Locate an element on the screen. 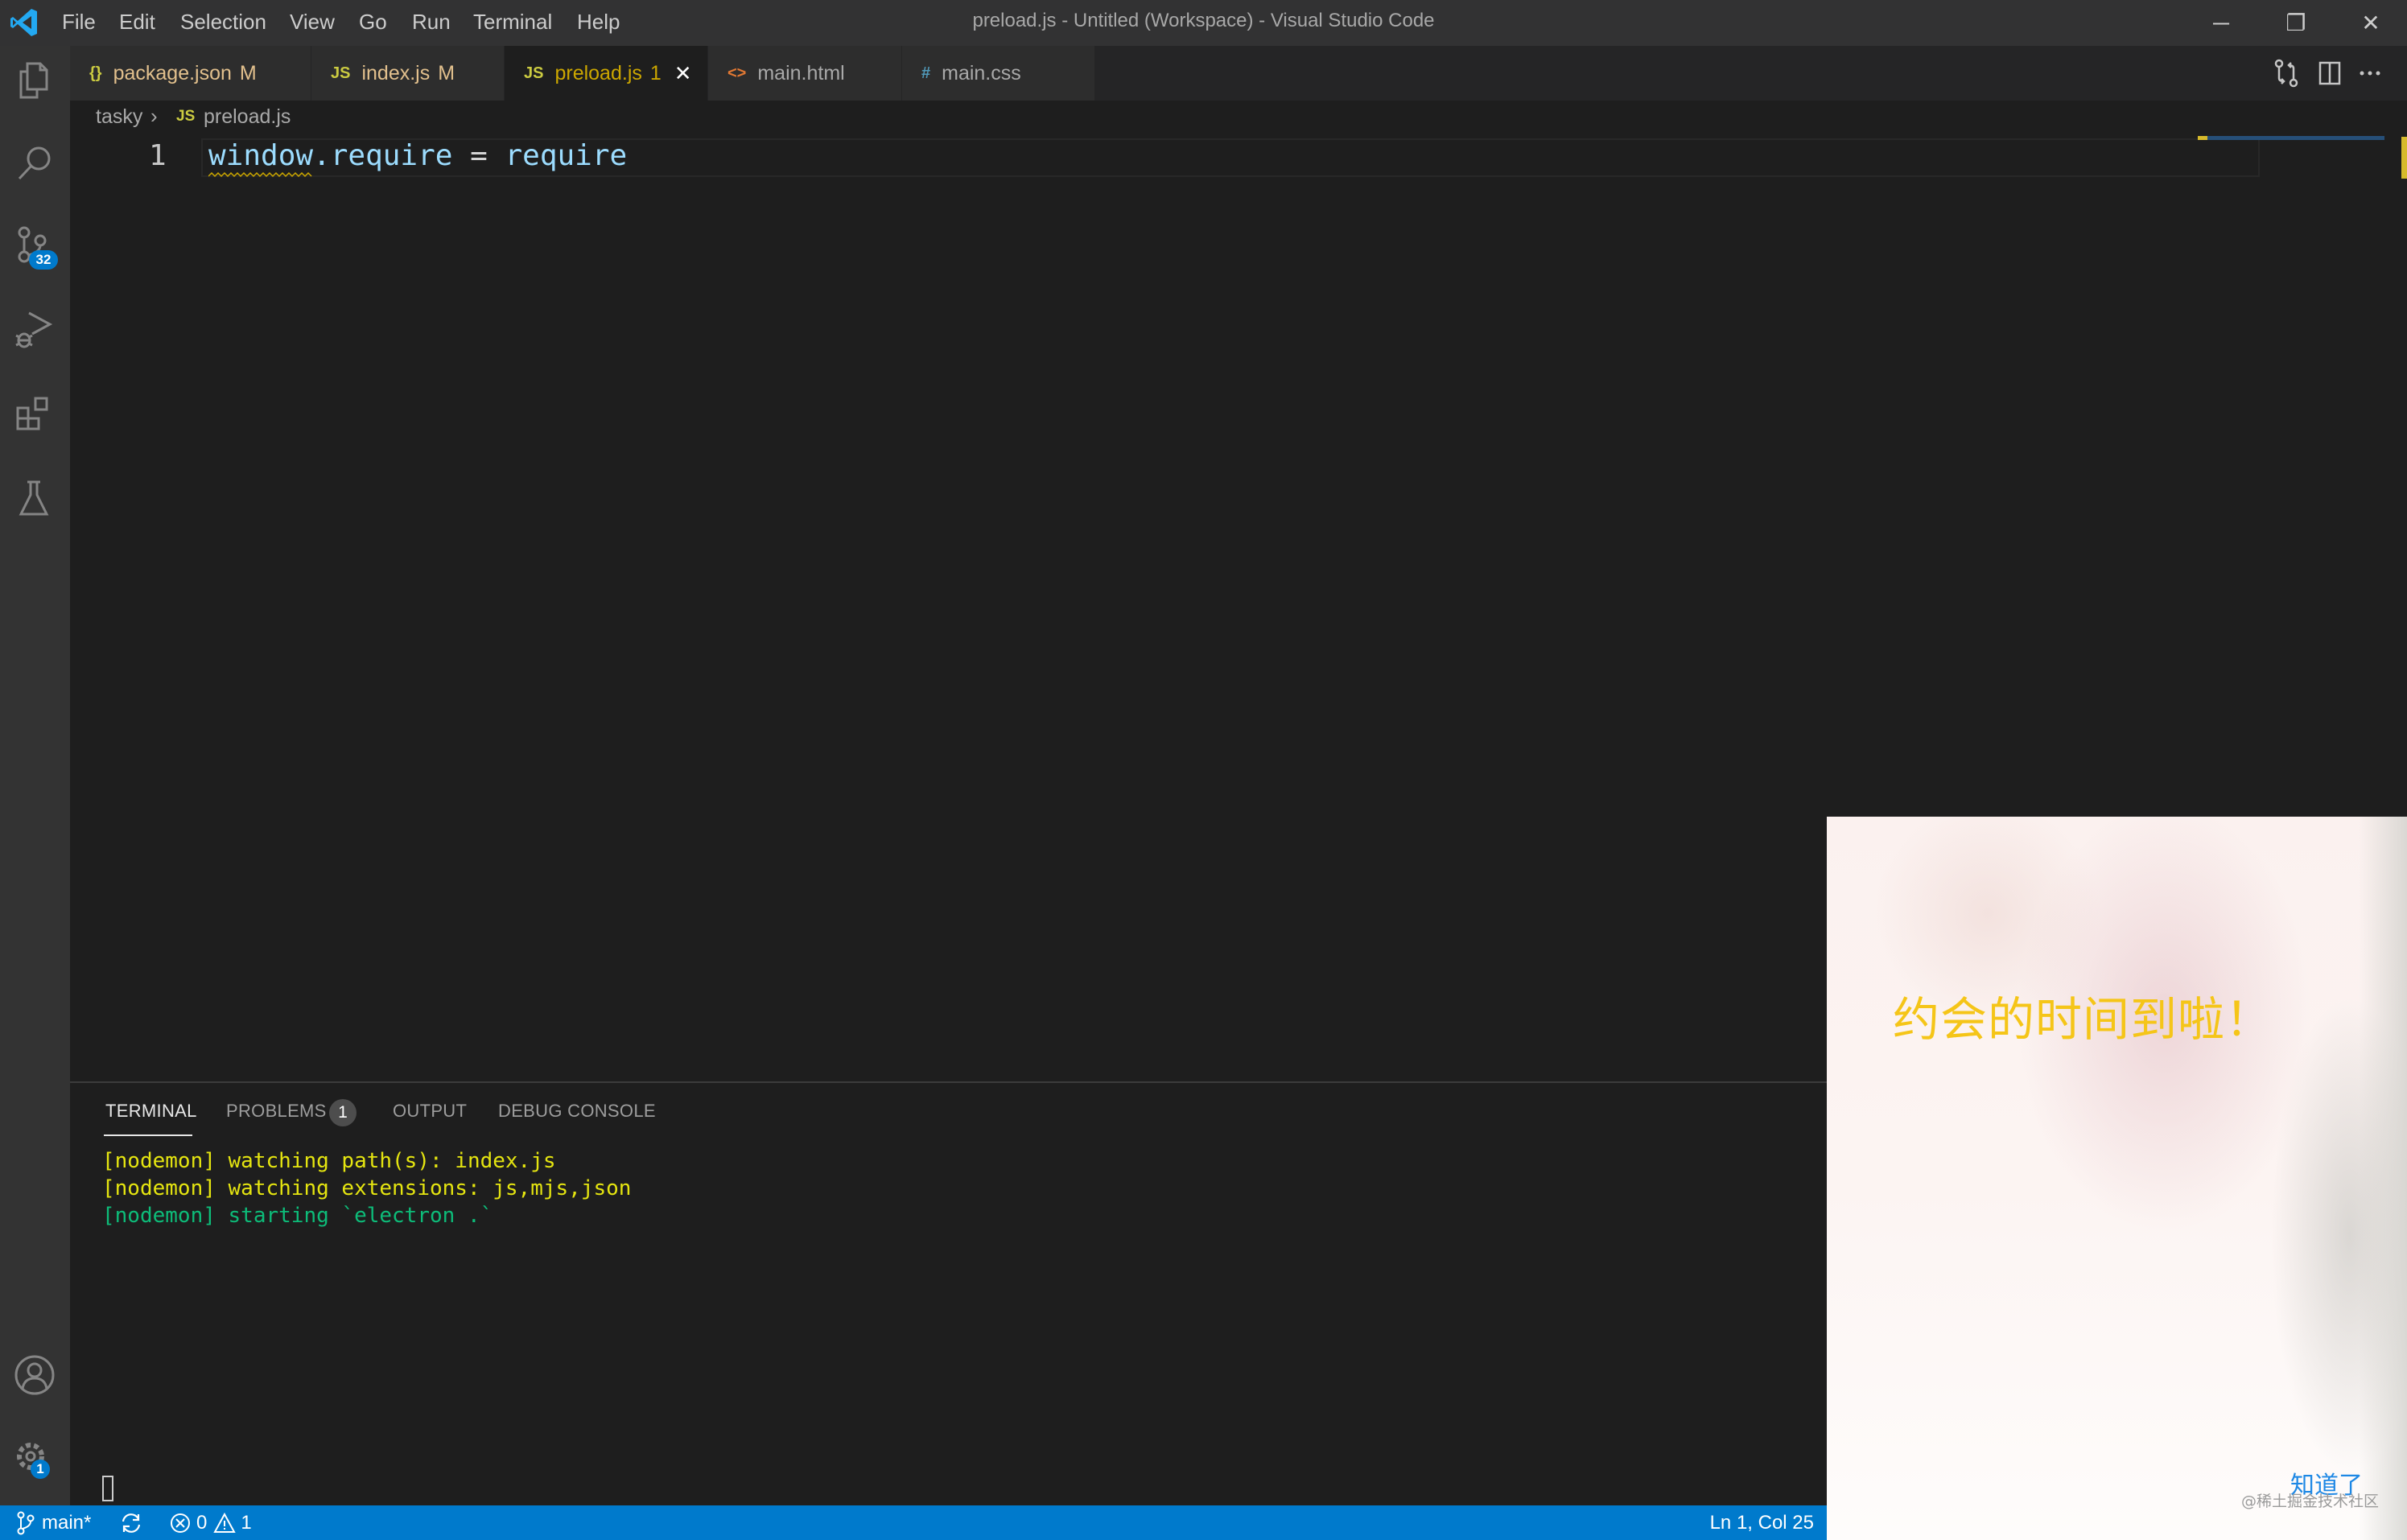 The height and width of the screenshot is (1540, 2407). warning-squiggle is located at coordinates (260, 174).